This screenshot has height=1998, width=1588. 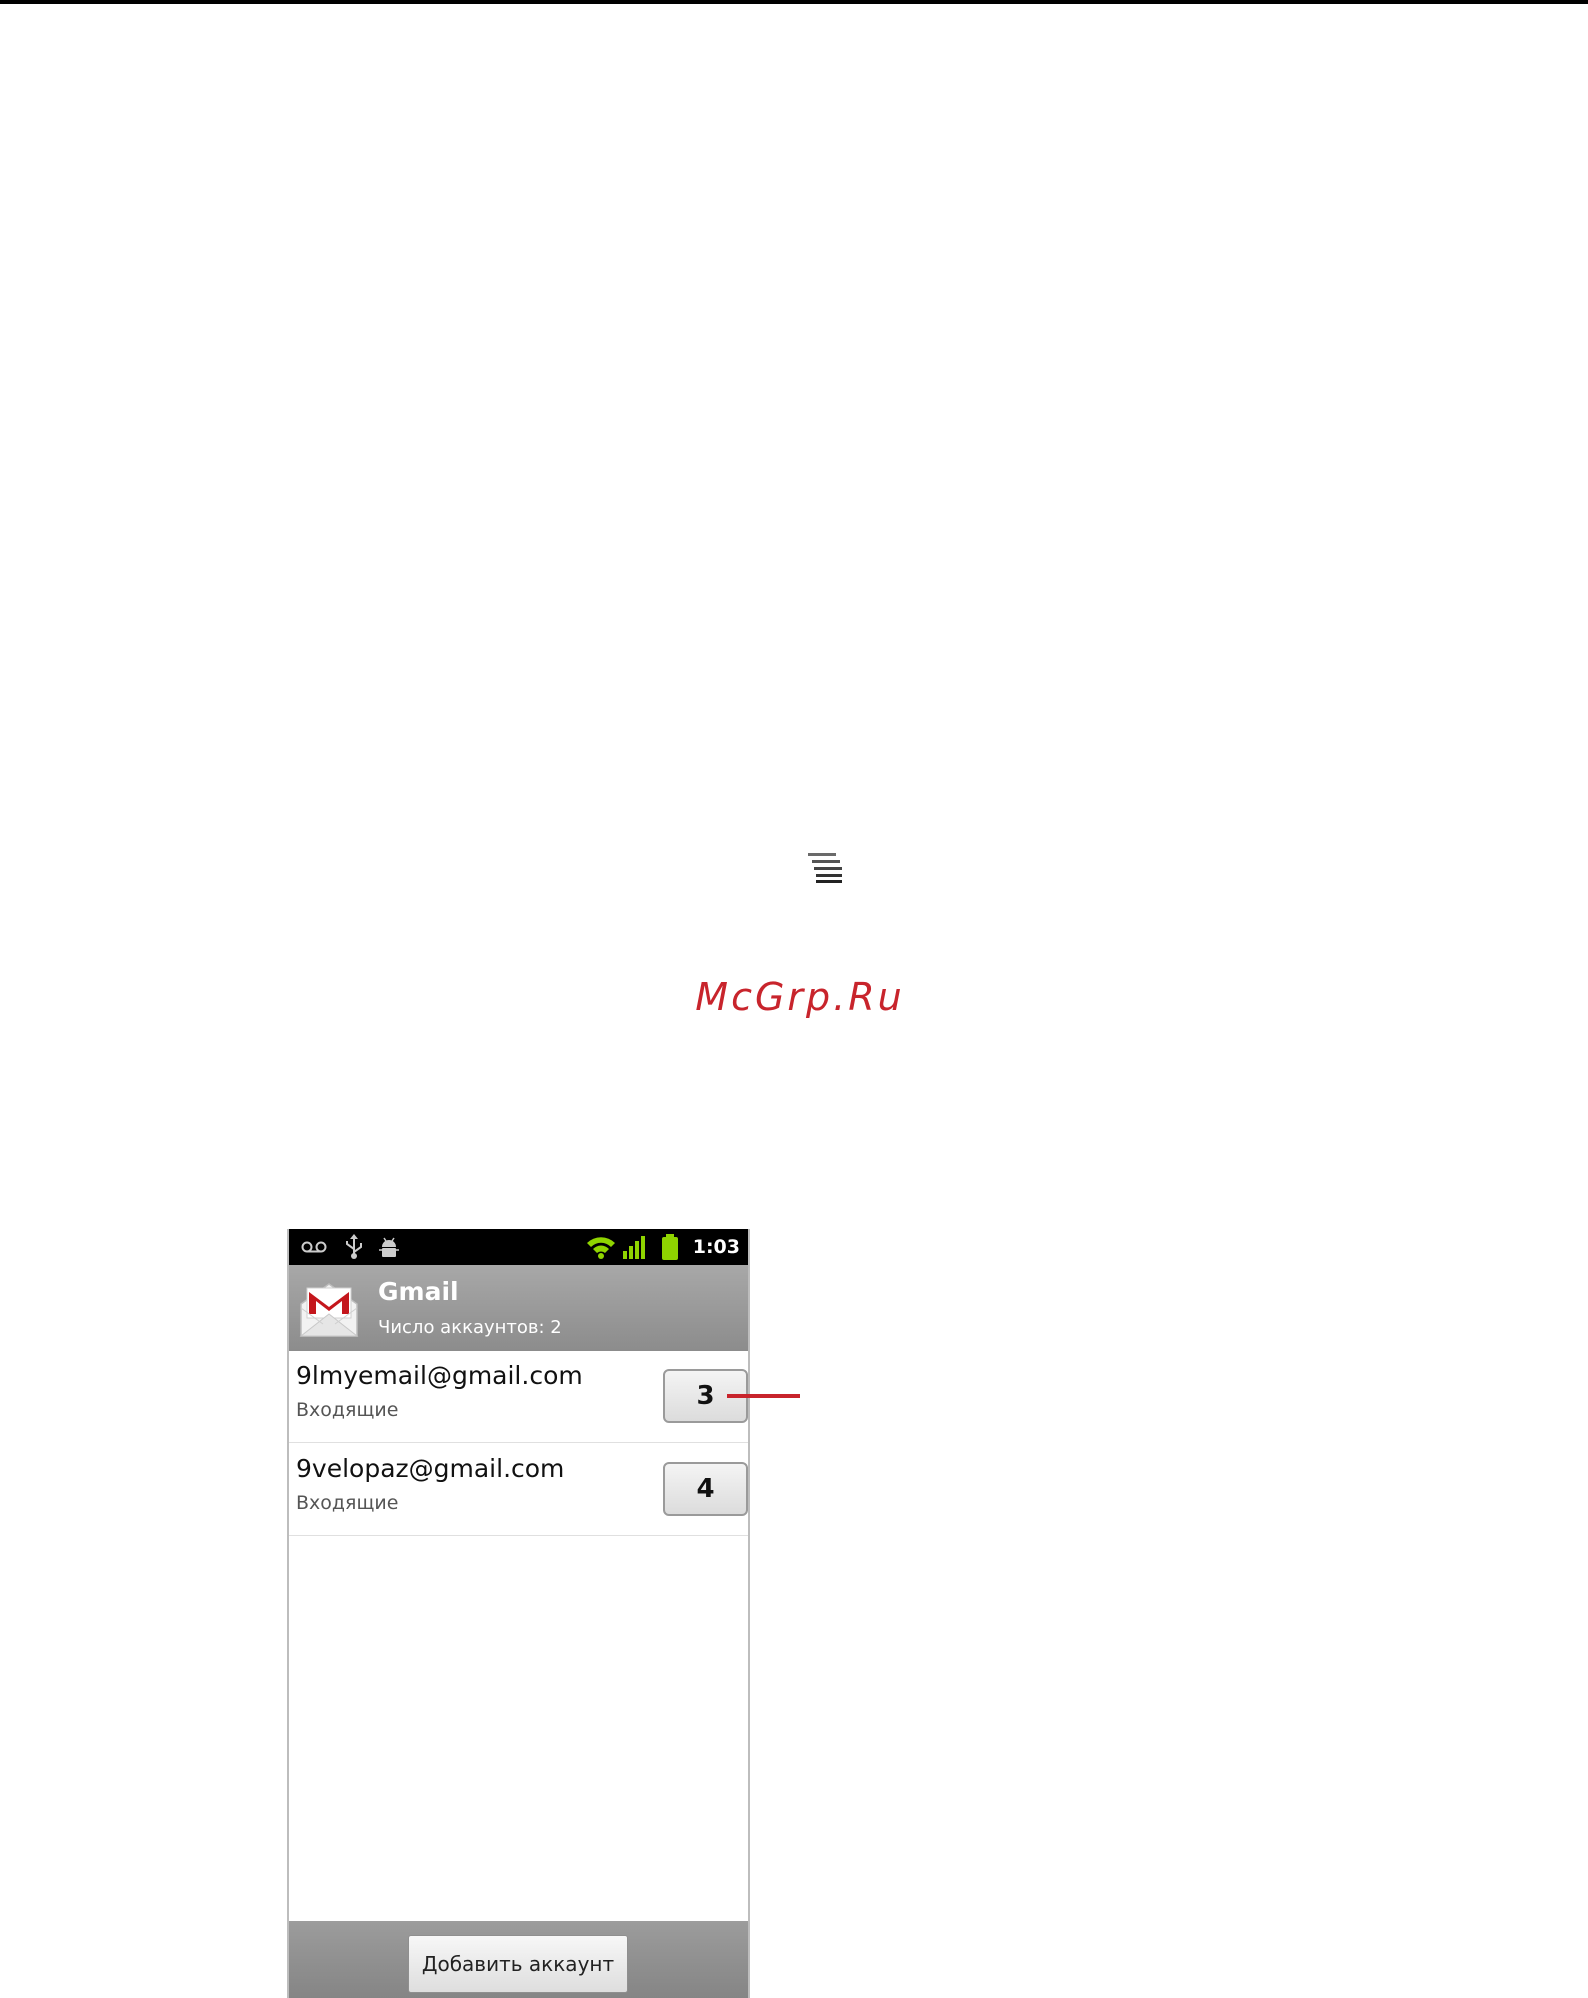 I want to click on bottom-bar: Добавить аккаунт, so click(x=518, y=1959).